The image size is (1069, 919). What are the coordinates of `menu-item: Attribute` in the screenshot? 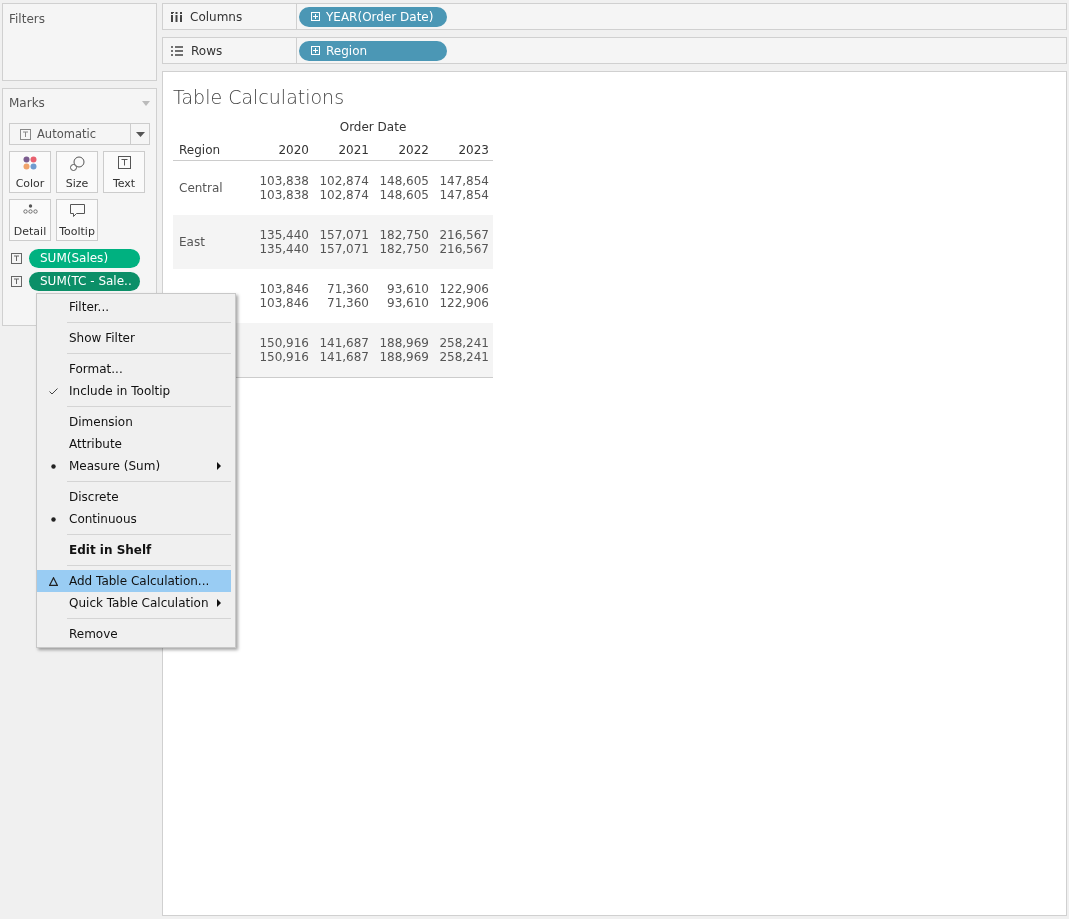 It's located at (134, 444).